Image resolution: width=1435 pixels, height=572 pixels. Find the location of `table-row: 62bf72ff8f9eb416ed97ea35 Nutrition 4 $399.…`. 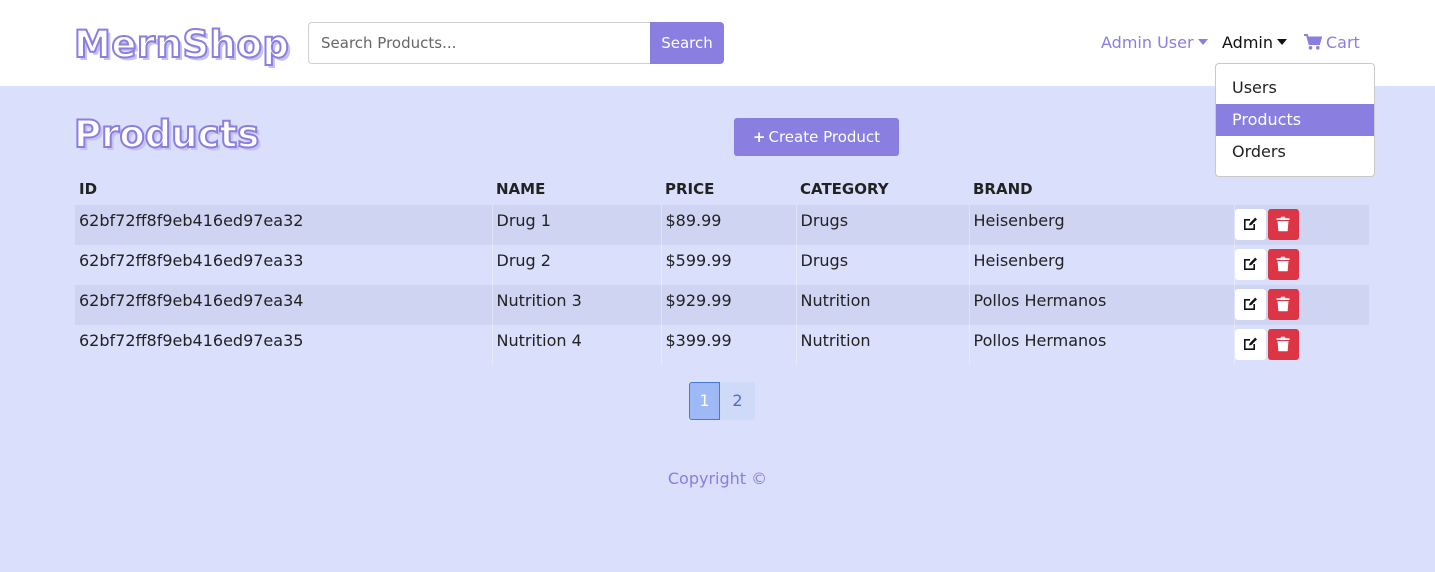

table-row: 62bf72ff8f9eb416ed97ea35 Nutrition 4 $399.… is located at coordinates (722, 345).